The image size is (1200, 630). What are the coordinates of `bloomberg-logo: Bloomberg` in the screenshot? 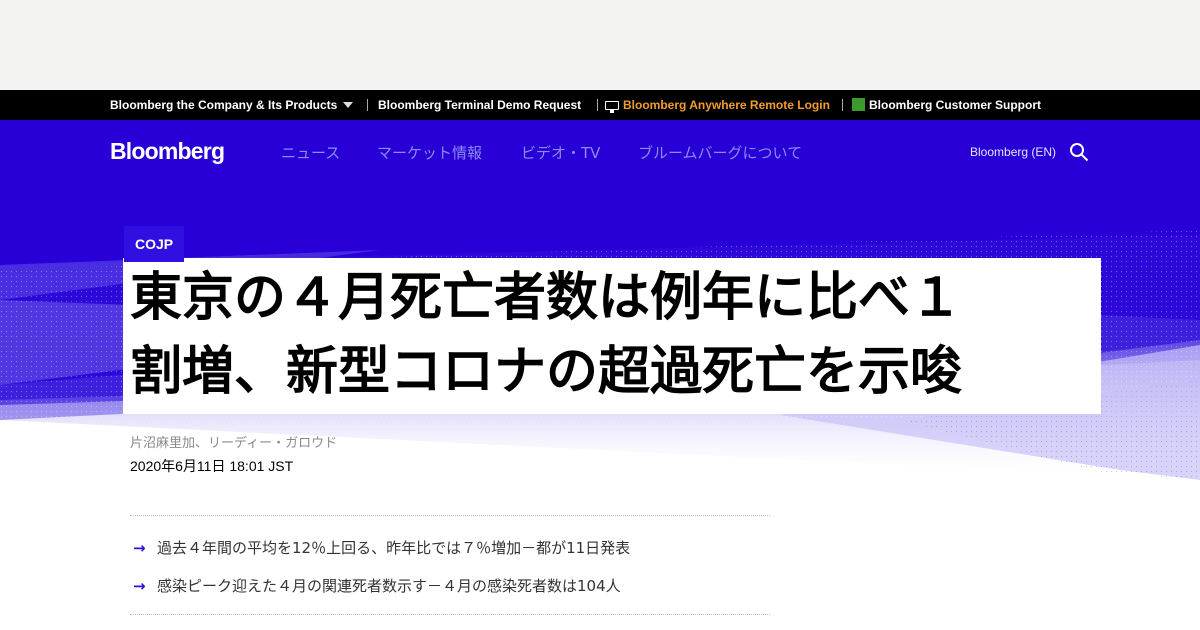 It's located at (167, 151).